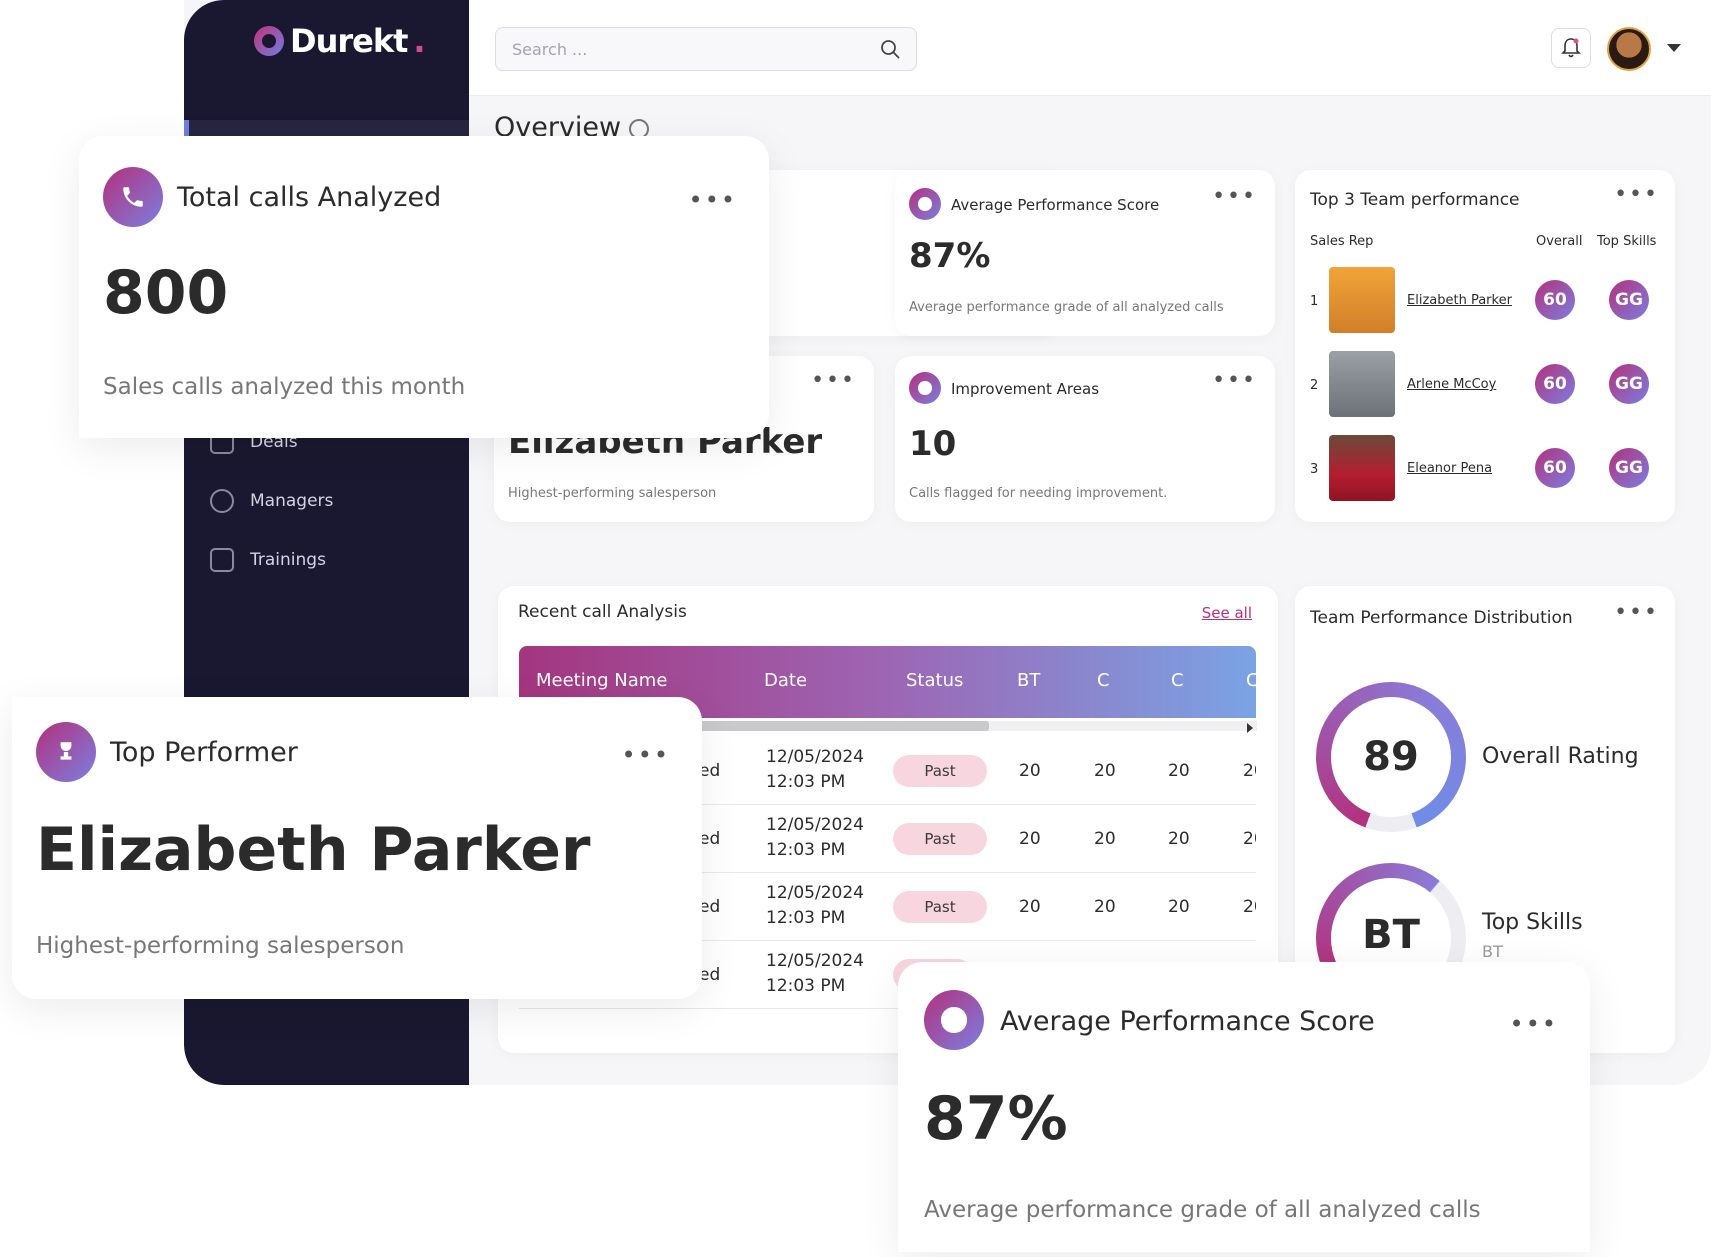 The width and height of the screenshot is (1711, 1257). Describe the element at coordinates (1103, 680) in the screenshot. I see `col-c1: C` at that location.